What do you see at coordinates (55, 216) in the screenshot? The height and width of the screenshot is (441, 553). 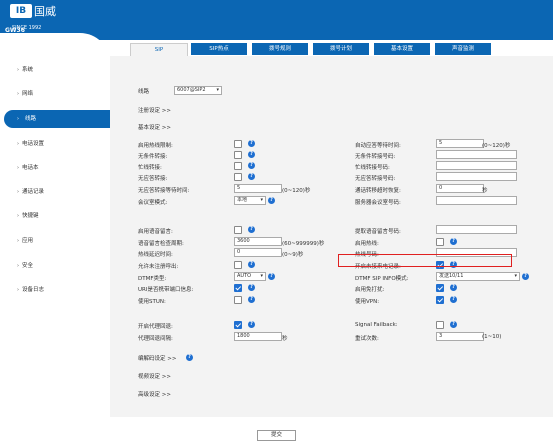 I see `sidebar-item-6: › 快捷键` at bounding box center [55, 216].